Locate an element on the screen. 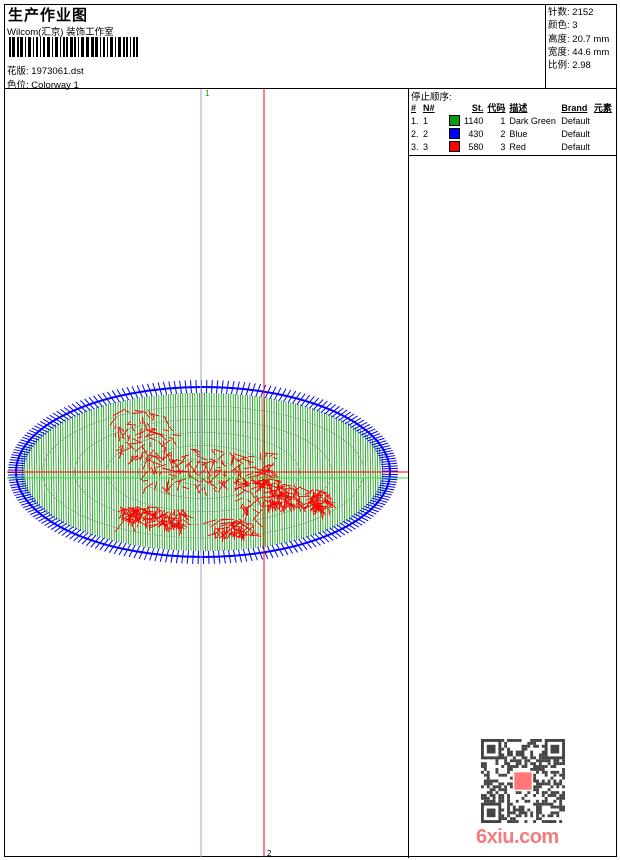 This screenshot has width=620, height=860. stat-stitches: 针数: 2152 is located at coordinates (571, 12).